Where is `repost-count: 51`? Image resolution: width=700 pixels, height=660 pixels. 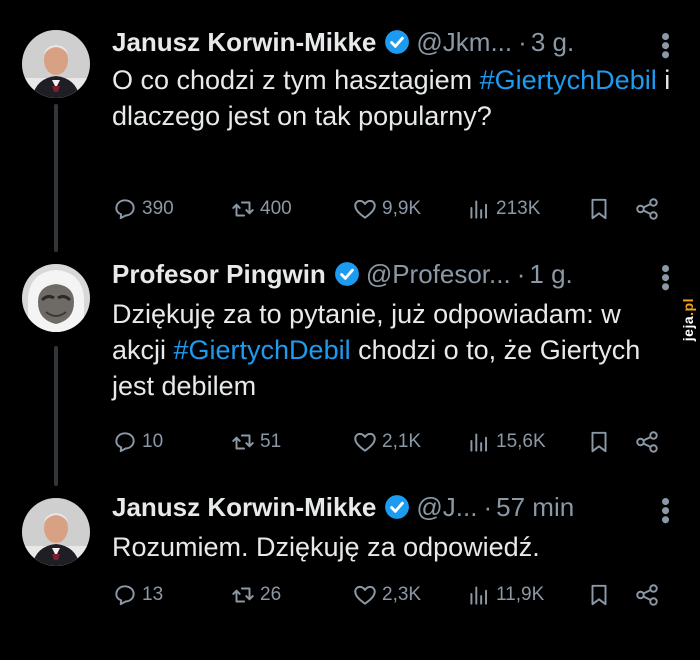 repost-count: 51 is located at coordinates (271, 441).